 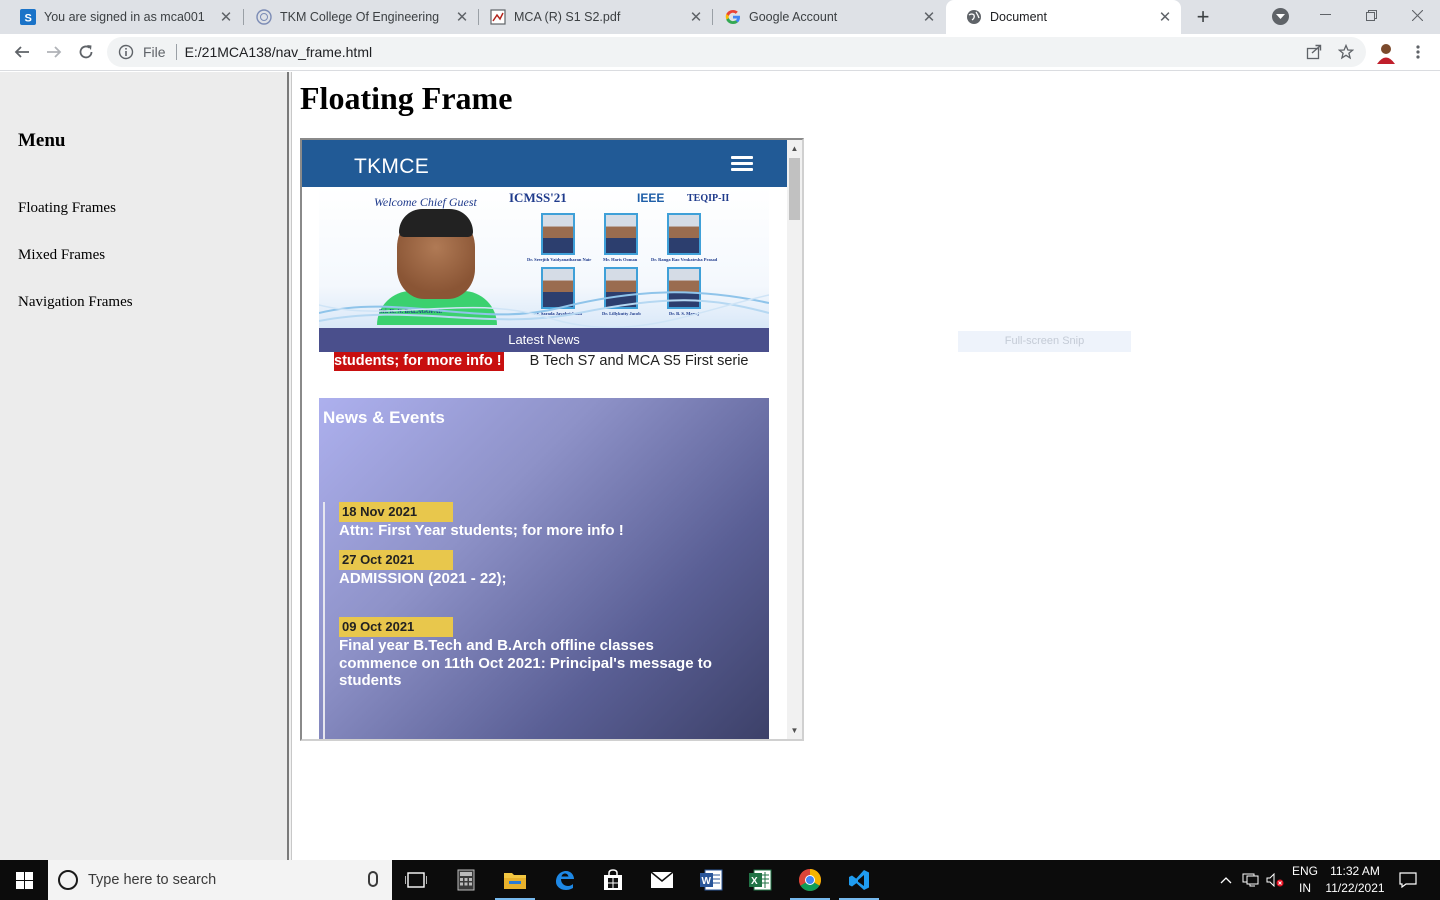 What do you see at coordinates (1371, 15) in the screenshot?
I see `restore-button` at bounding box center [1371, 15].